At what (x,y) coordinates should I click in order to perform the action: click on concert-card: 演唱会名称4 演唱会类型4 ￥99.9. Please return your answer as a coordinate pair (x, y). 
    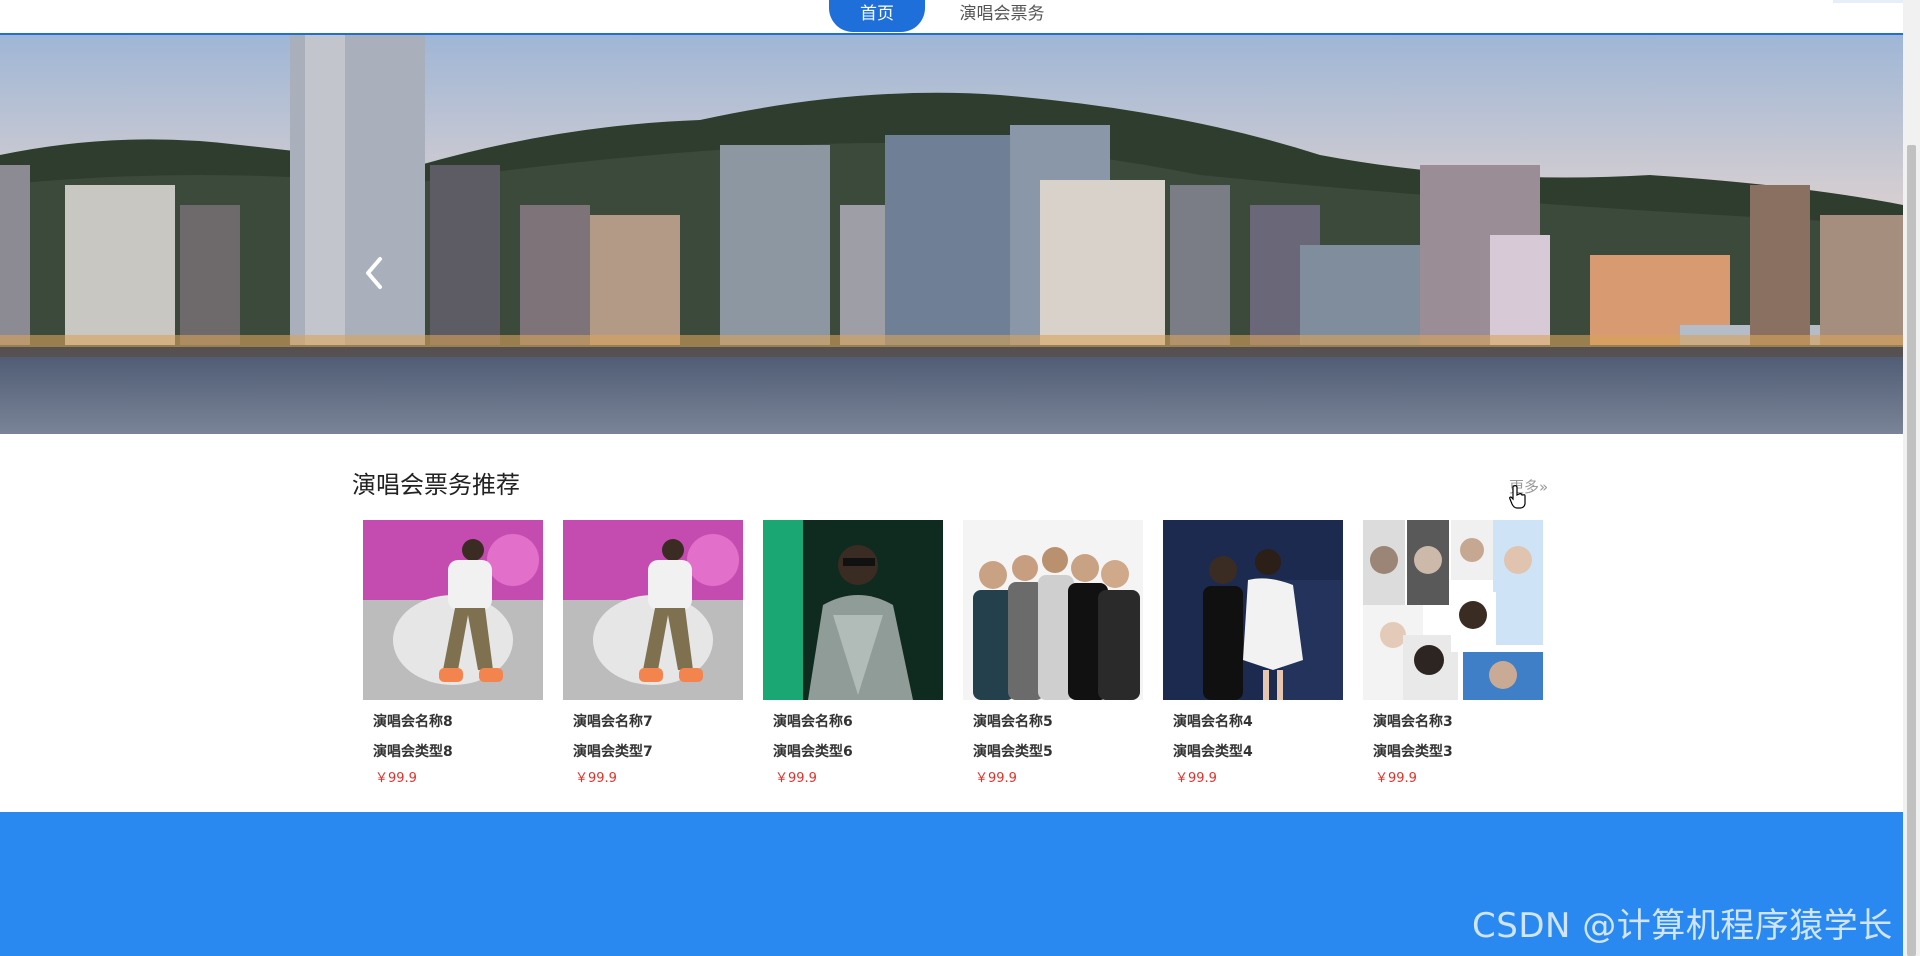
    Looking at the image, I should click on (1253, 653).